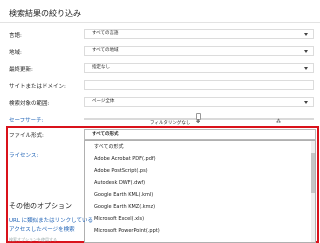  I want to click on filetype-option-ppt: Microsoft PowerPoint(.ppt), so click(200, 231).